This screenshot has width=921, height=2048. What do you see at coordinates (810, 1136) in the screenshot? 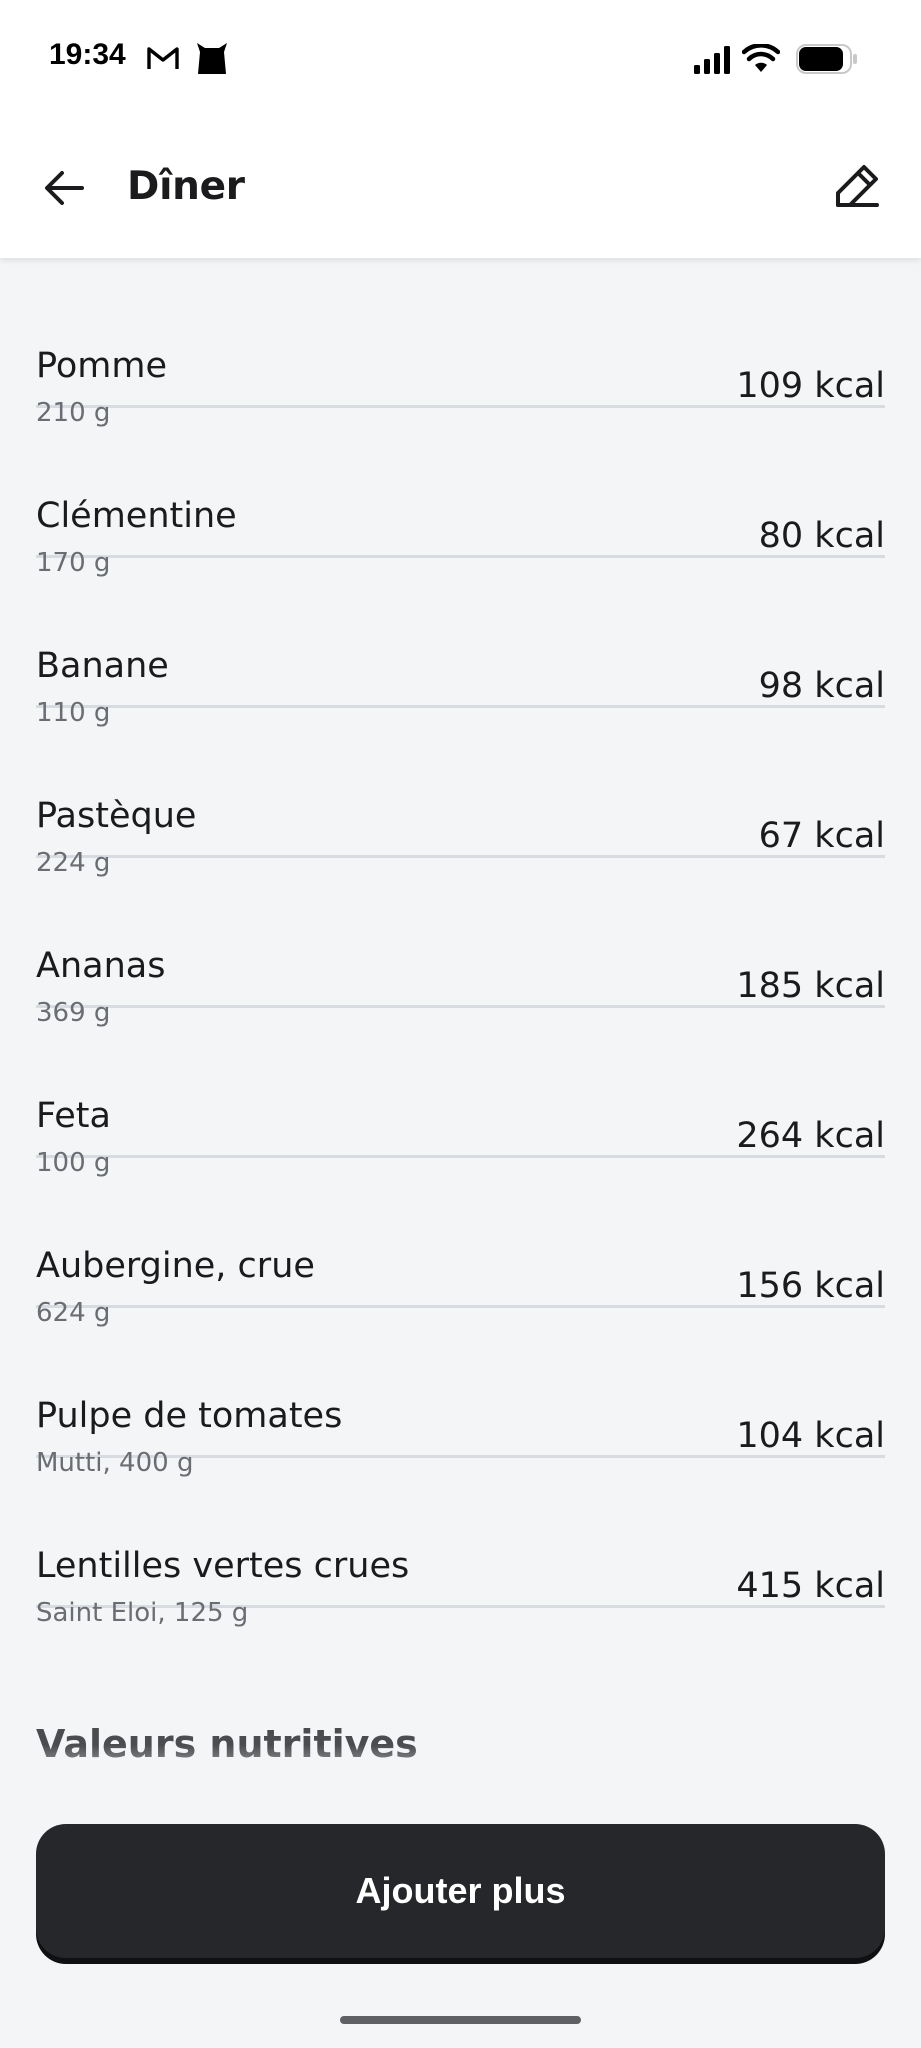
I see `food-kcal: 264 kcal` at bounding box center [810, 1136].